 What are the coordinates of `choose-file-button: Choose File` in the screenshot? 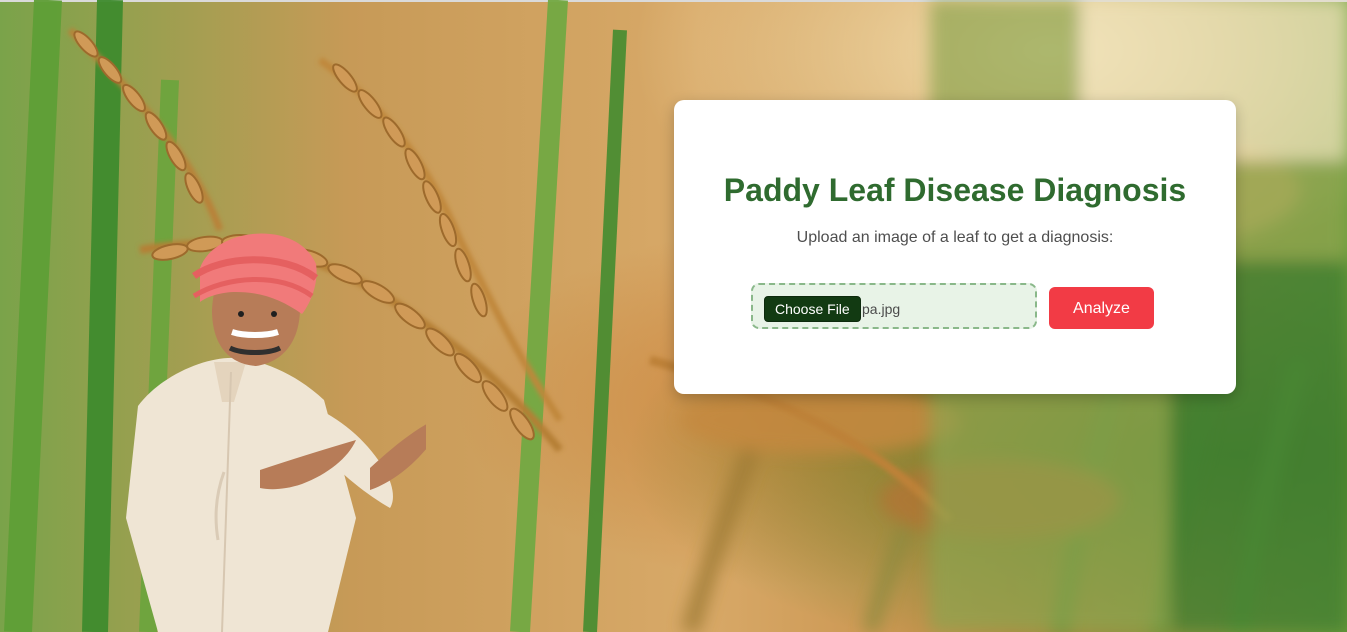 It's located at (812, 309).